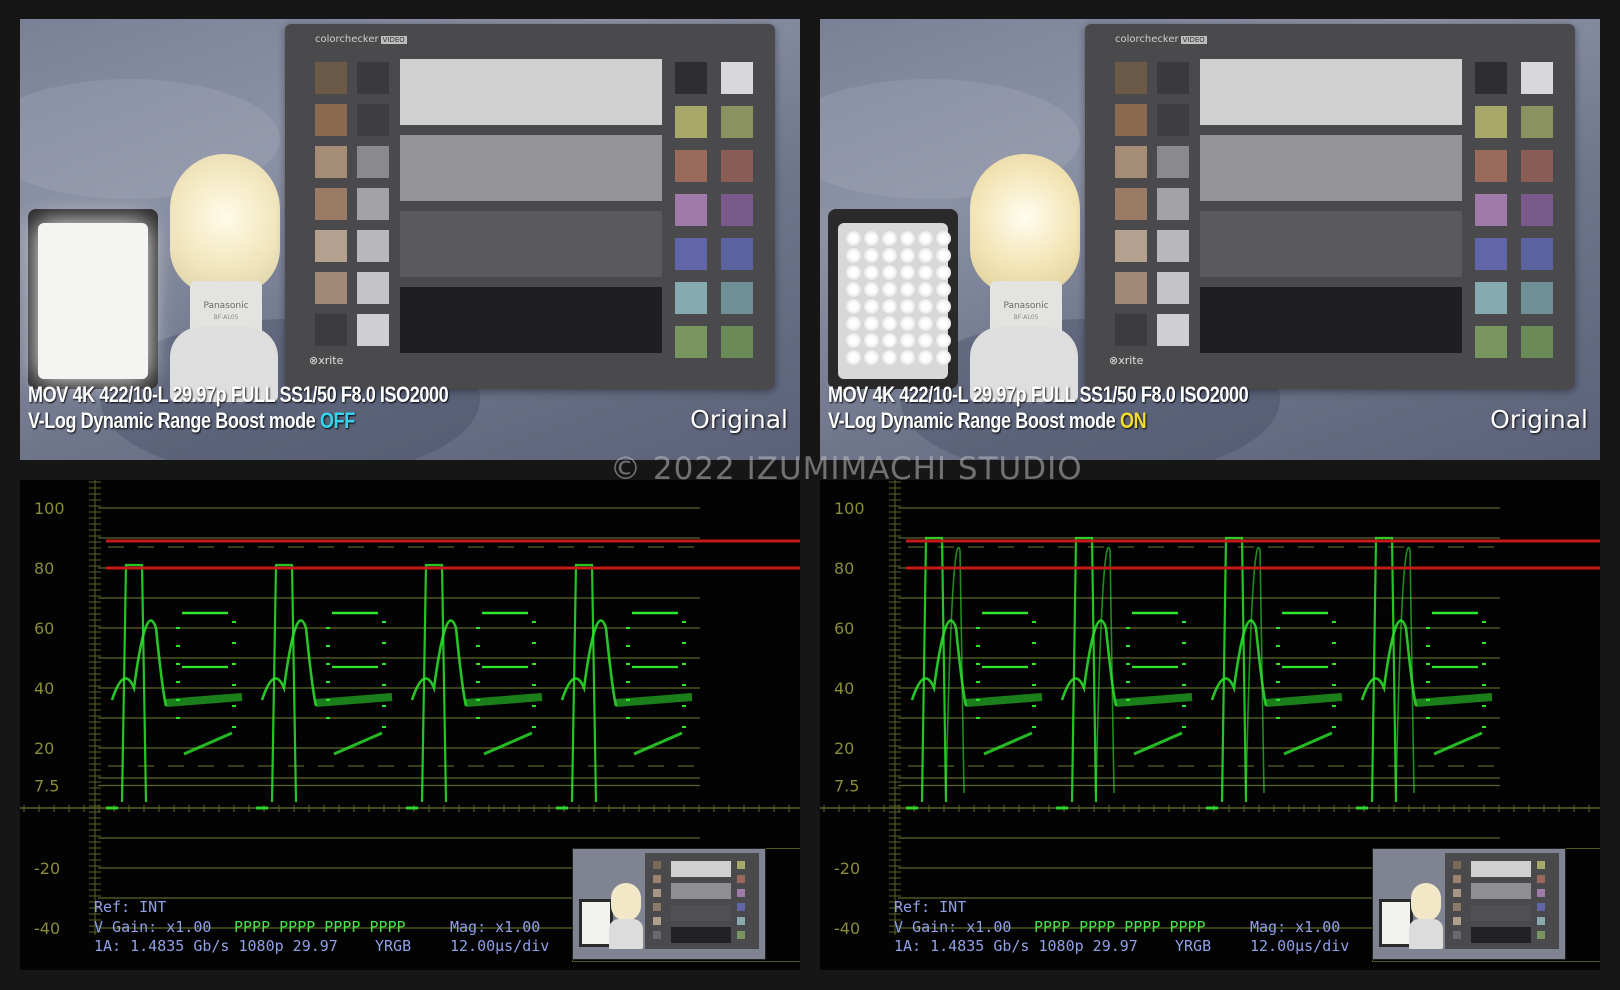 The image size is (1620, 990). I want to click on light-bulb, so click(225, 224).